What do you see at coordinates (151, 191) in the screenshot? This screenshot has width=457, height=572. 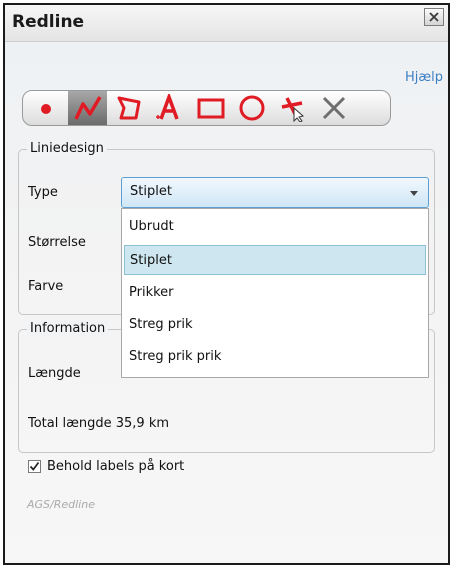 I see `type-select-value: Stiplet` at bounding box center [151, 191].